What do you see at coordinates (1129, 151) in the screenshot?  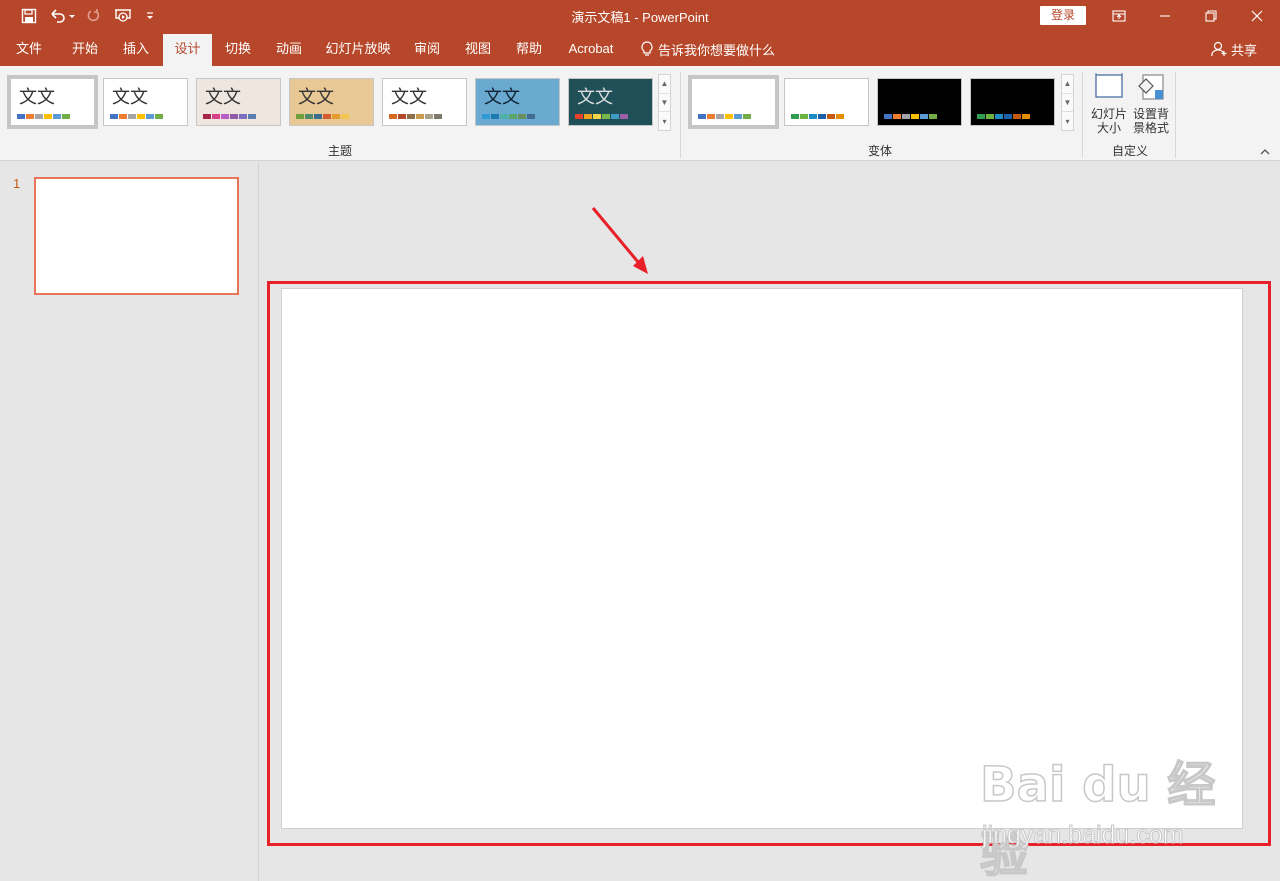 I see `group-label-customize: 自定义` at bounding box center [1129, 151].